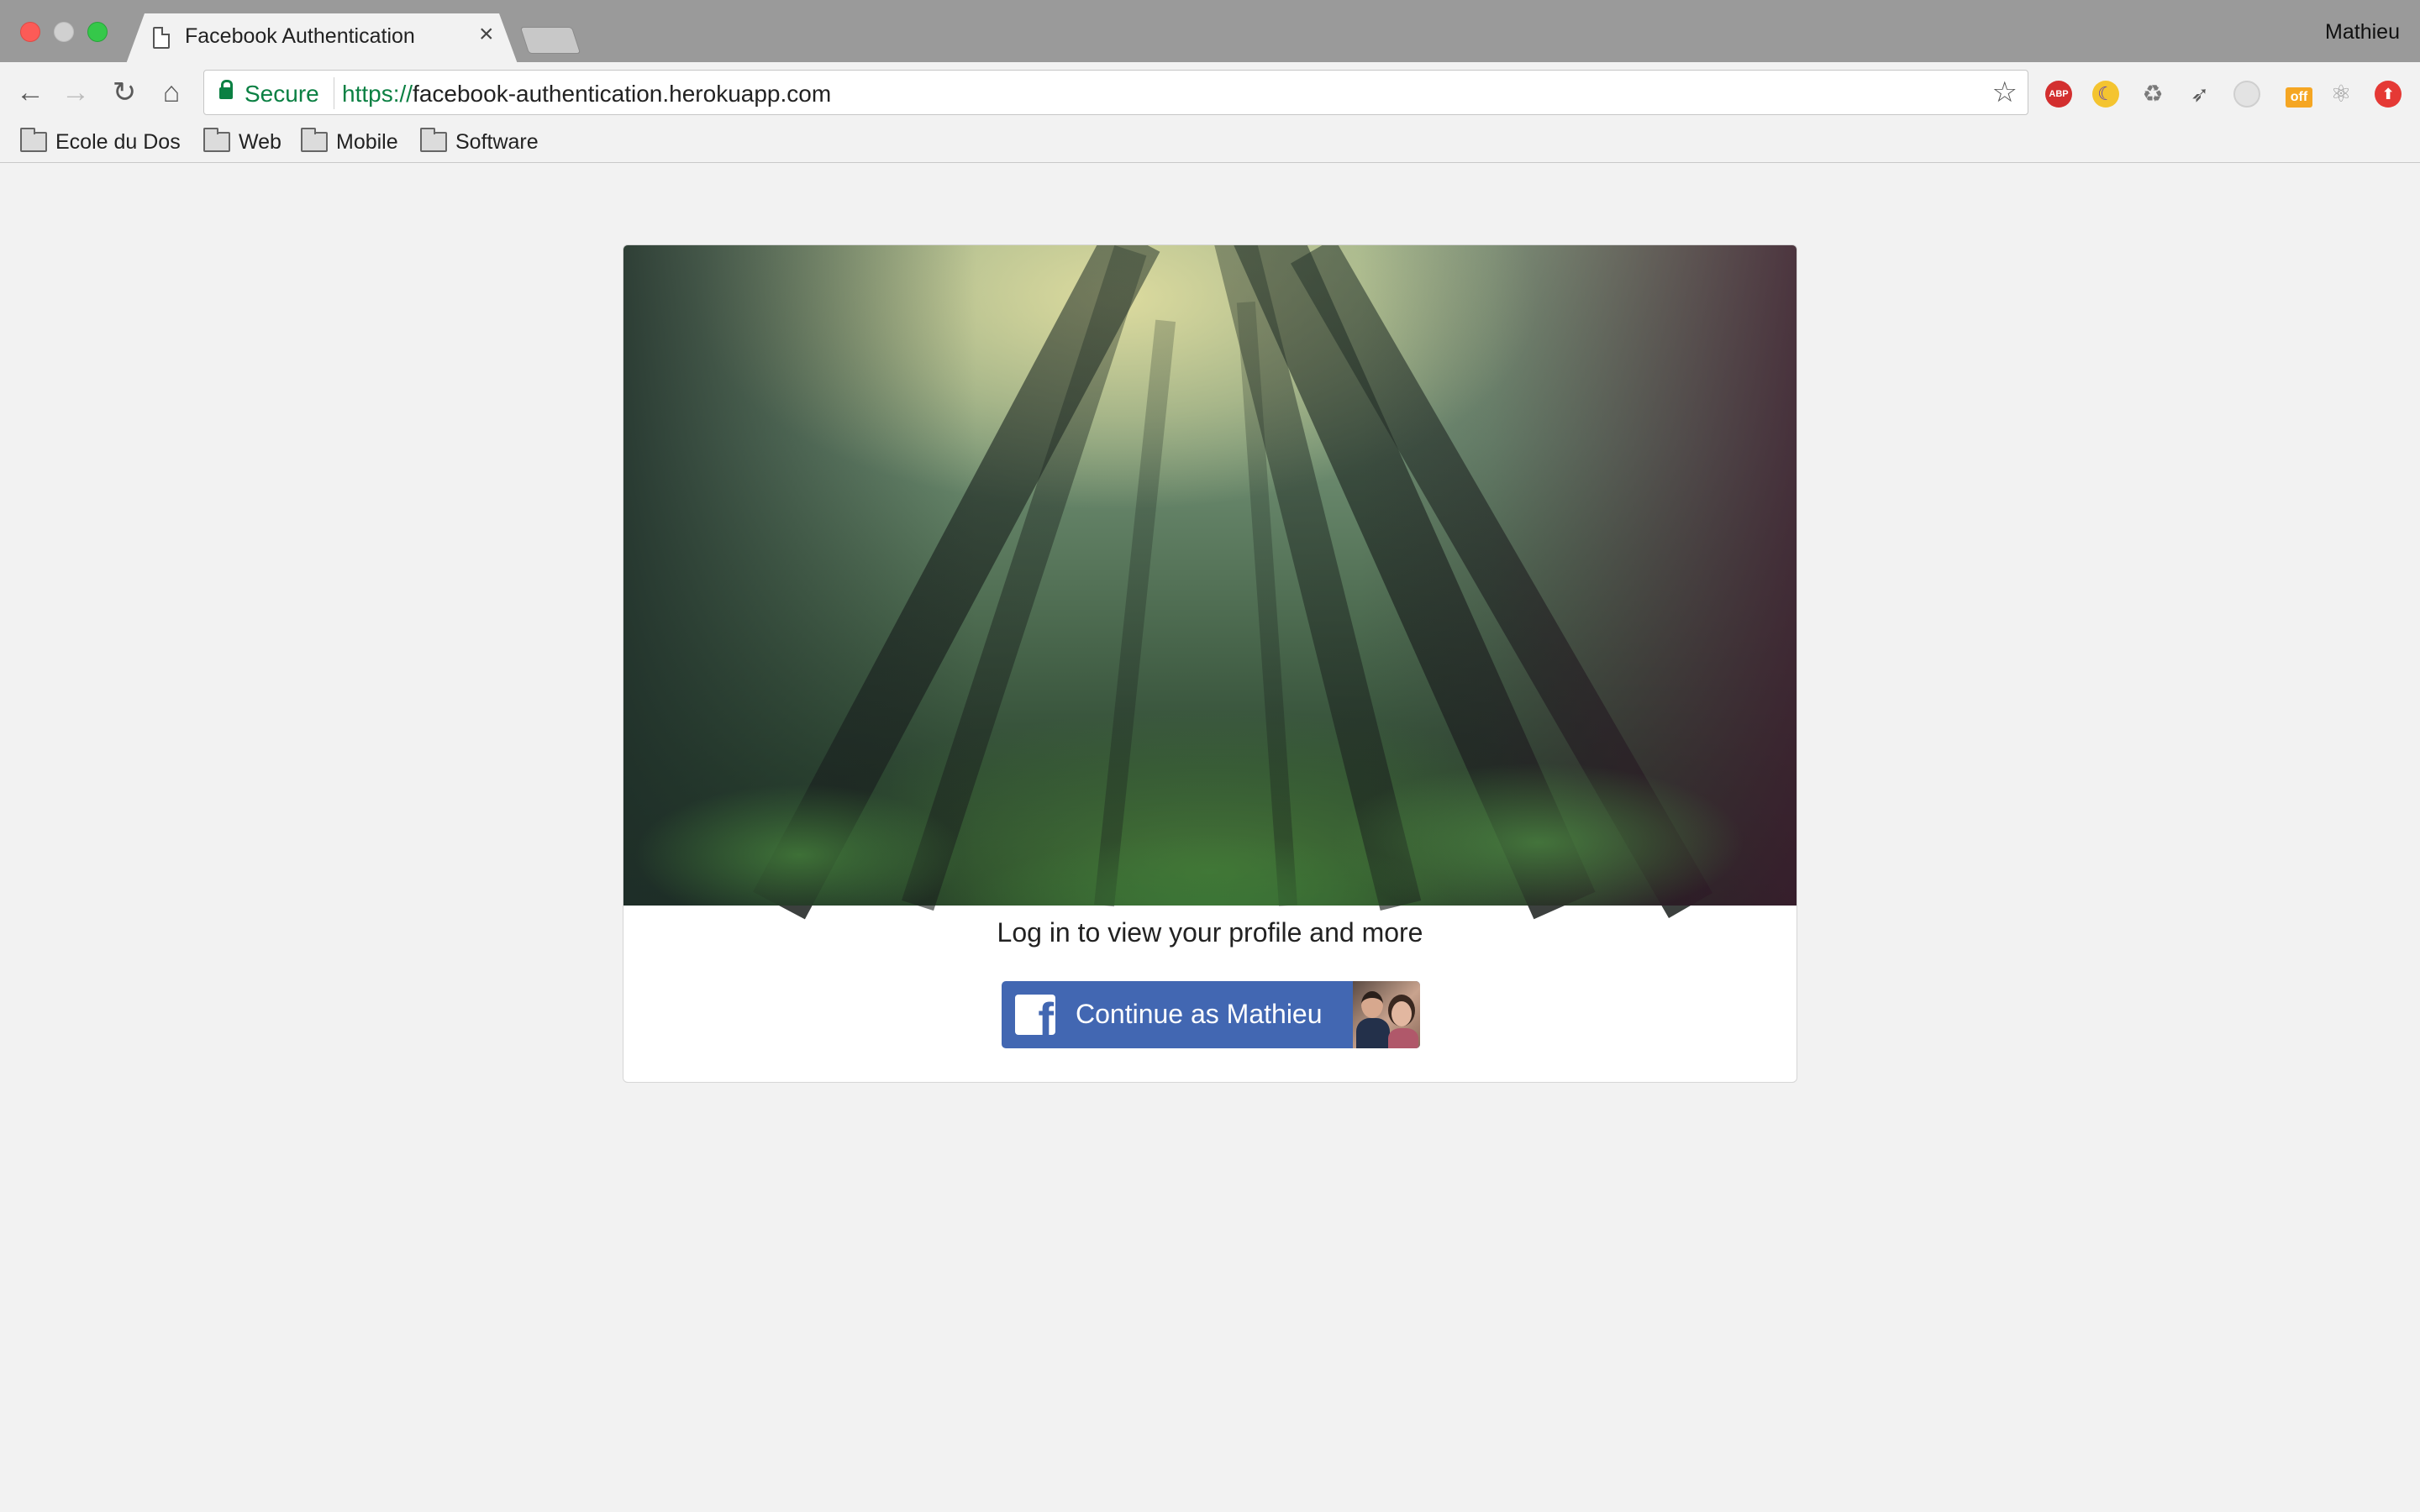 This screenshot has height=1512, width=2420. I want to click on tab-close-icon: ×, so click(486, 34).